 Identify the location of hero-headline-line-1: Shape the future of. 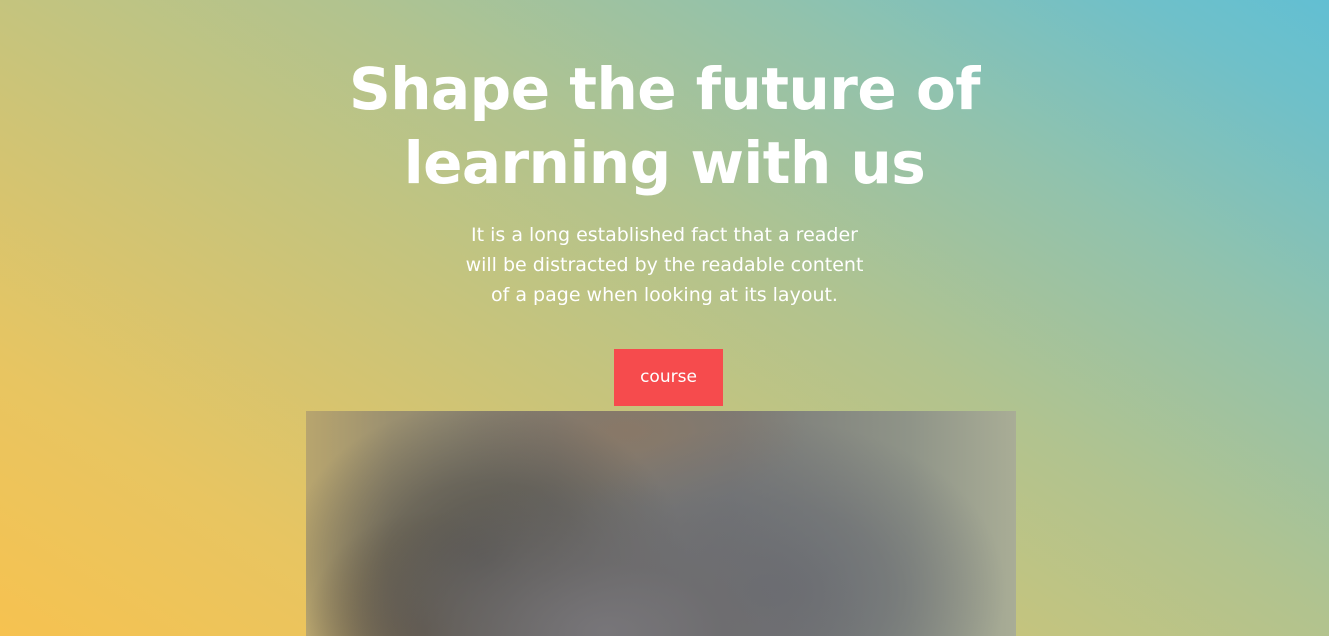
(664, 89).